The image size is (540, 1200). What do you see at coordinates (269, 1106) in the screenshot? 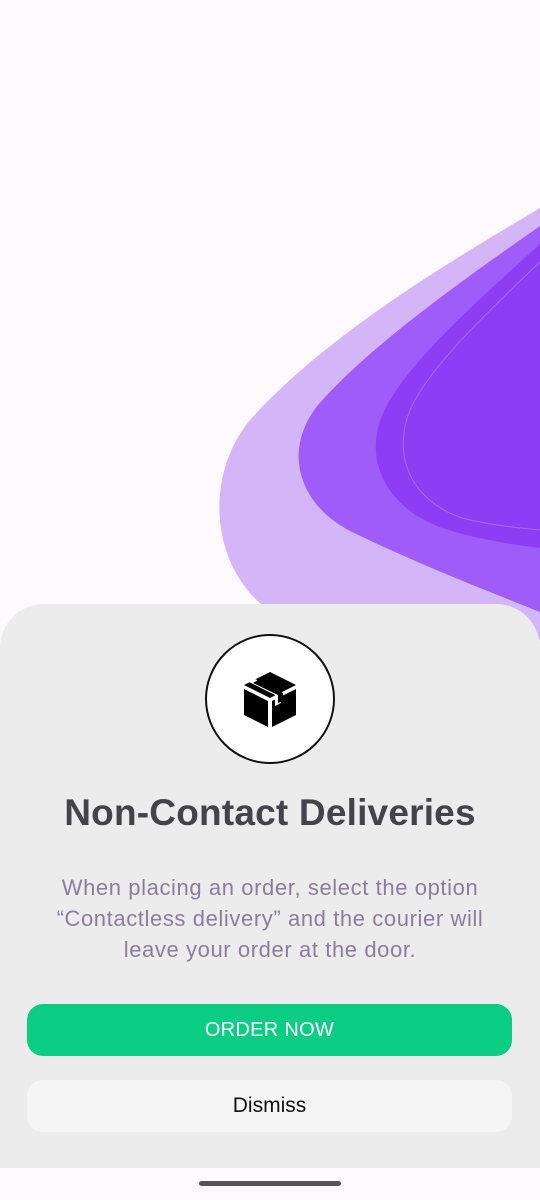
I see `dismiss-button: Dismiss` at bounding box center [269, 1106].